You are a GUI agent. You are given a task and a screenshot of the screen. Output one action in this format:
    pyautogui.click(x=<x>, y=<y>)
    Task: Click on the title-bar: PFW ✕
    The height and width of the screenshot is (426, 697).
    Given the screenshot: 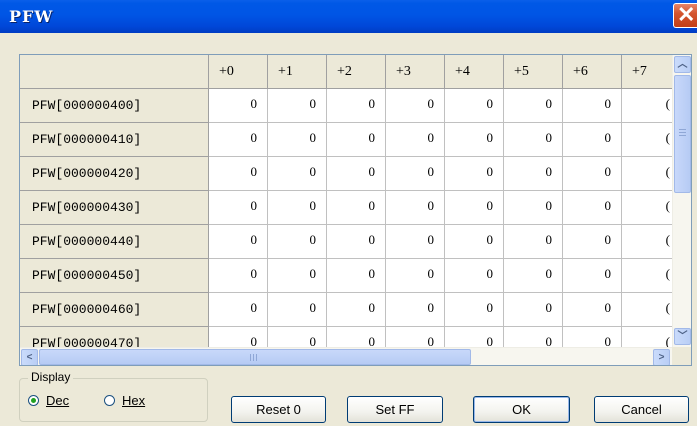 What is the action you would take?
    pyautogui.click(x=348, y=16)
    